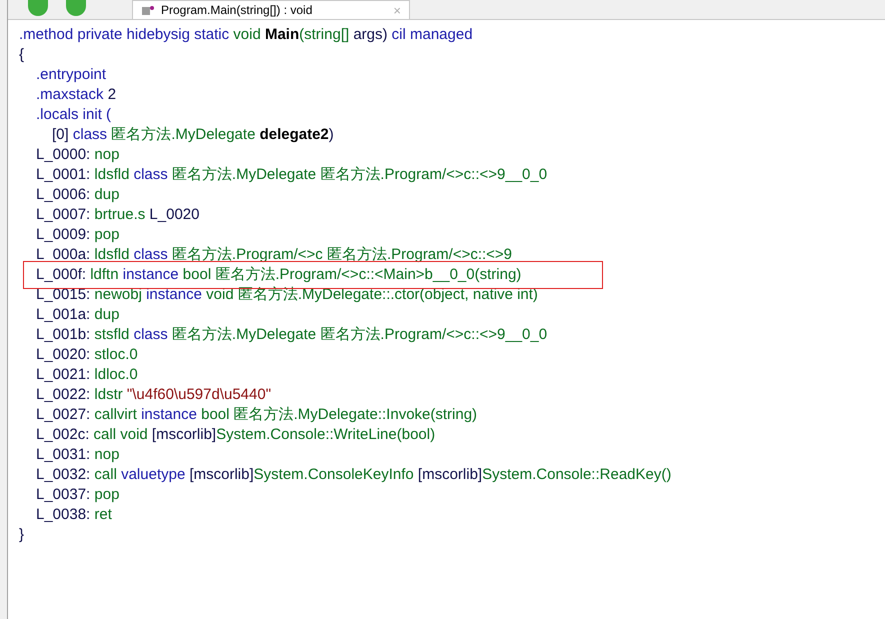  What do you see at coordinates (21, 535) in the screenshot?
I see `code-line: }` at bounding box center [21, 535].